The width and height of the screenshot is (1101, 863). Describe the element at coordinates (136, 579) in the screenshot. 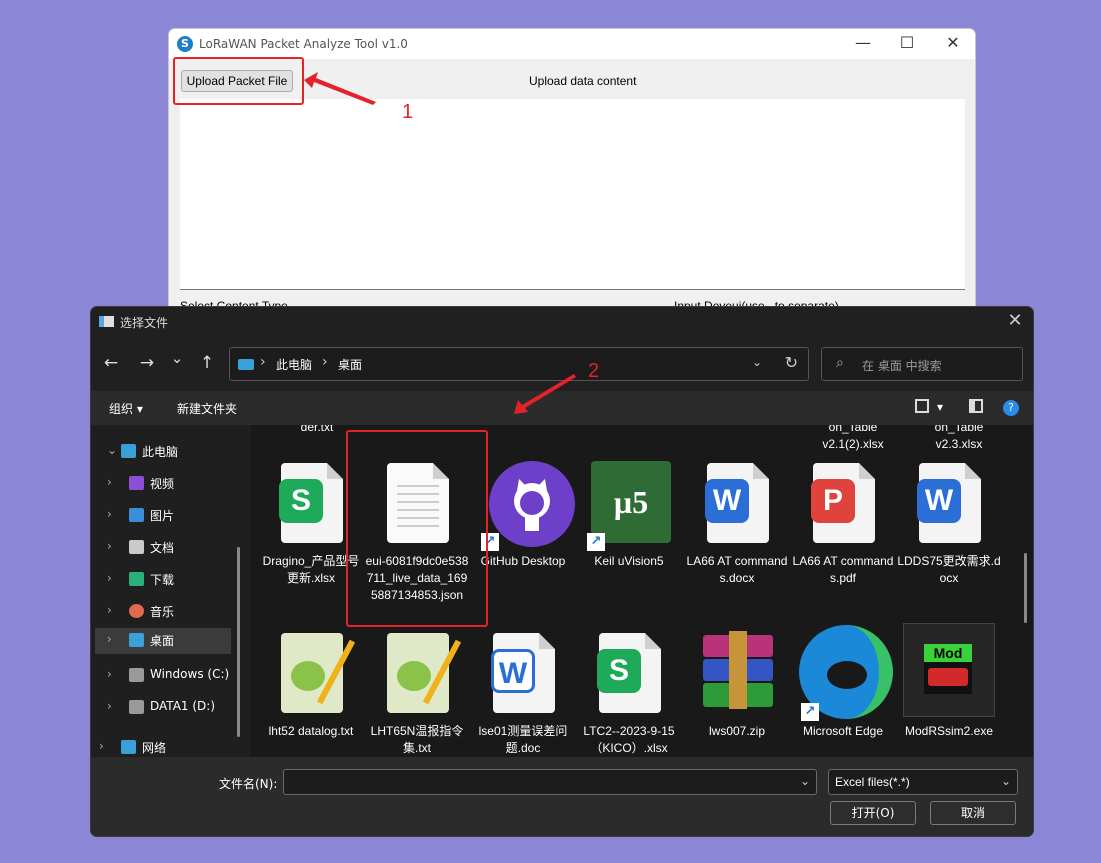

I see `downloads-icon` at that location.